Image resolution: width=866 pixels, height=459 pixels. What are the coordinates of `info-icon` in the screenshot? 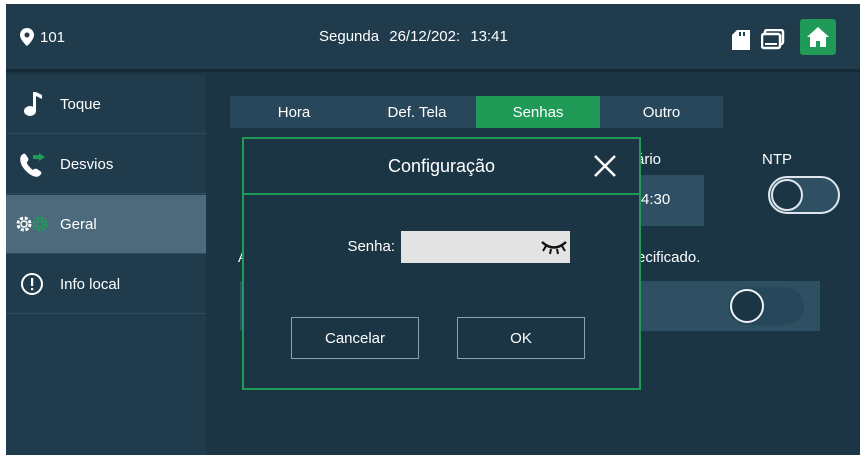 It's located at (32, 284).